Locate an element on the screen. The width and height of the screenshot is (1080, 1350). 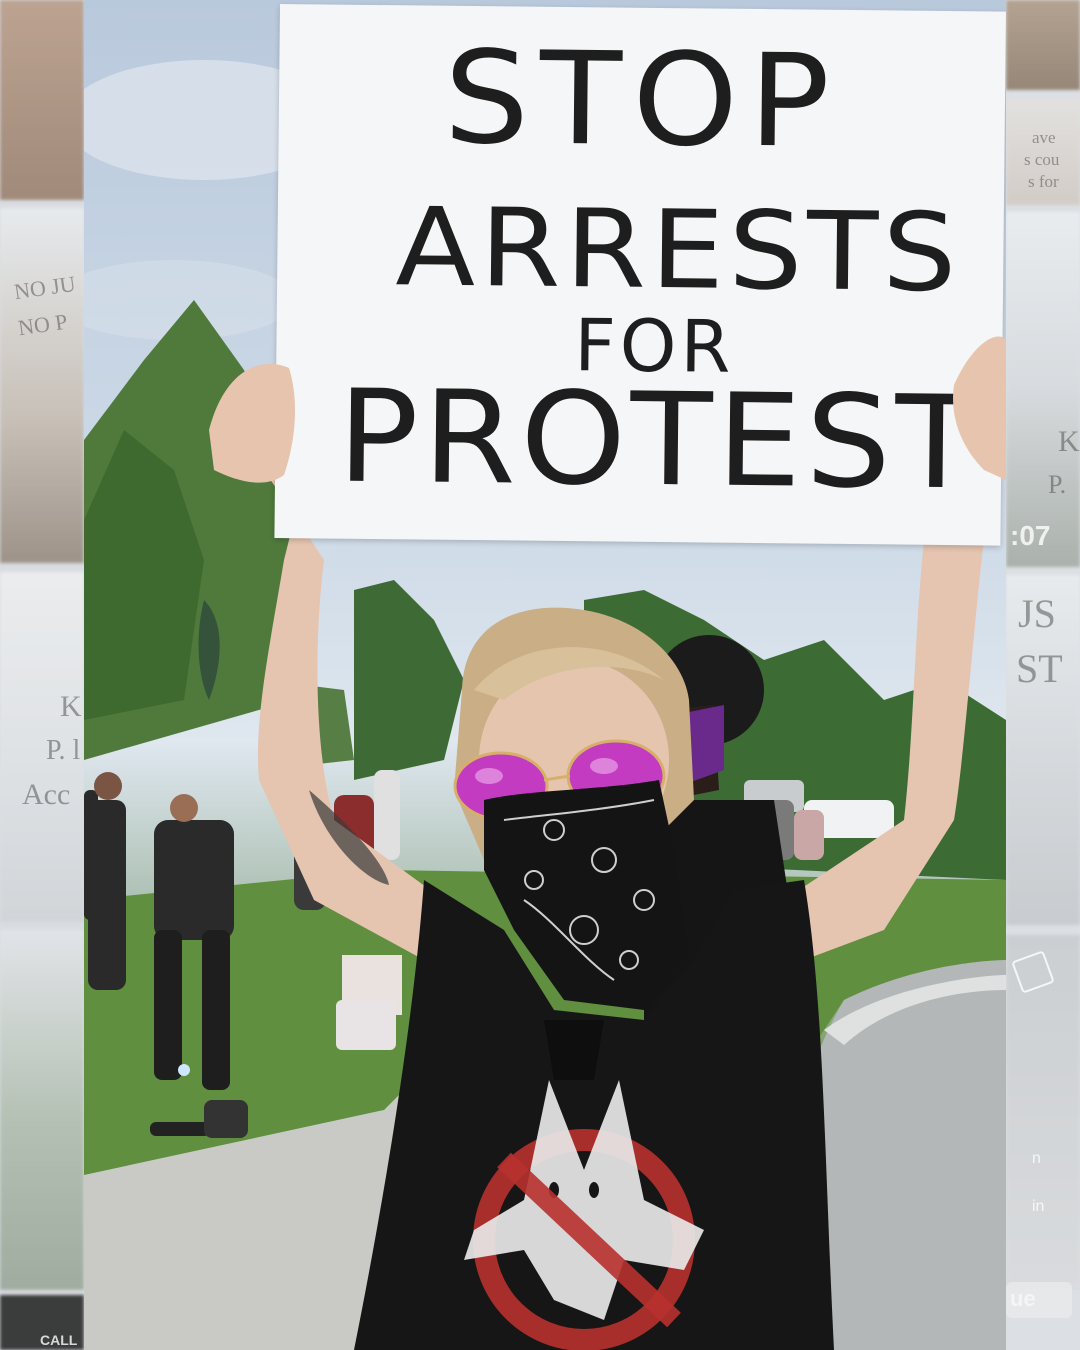
right-sign-text-4: K is located at coordinates (1069, 441).